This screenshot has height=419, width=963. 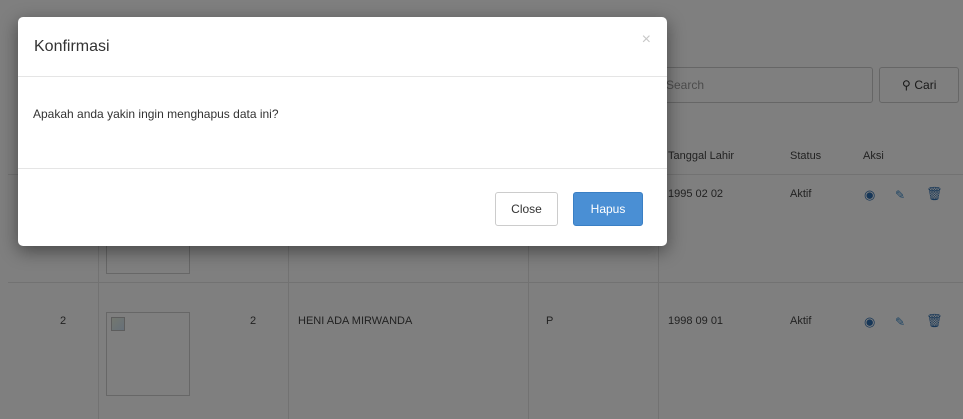 What do you see at coordinates (646, 40) in the screenshot?
I see `close-icon: ×` at bounding box center [646, 40].